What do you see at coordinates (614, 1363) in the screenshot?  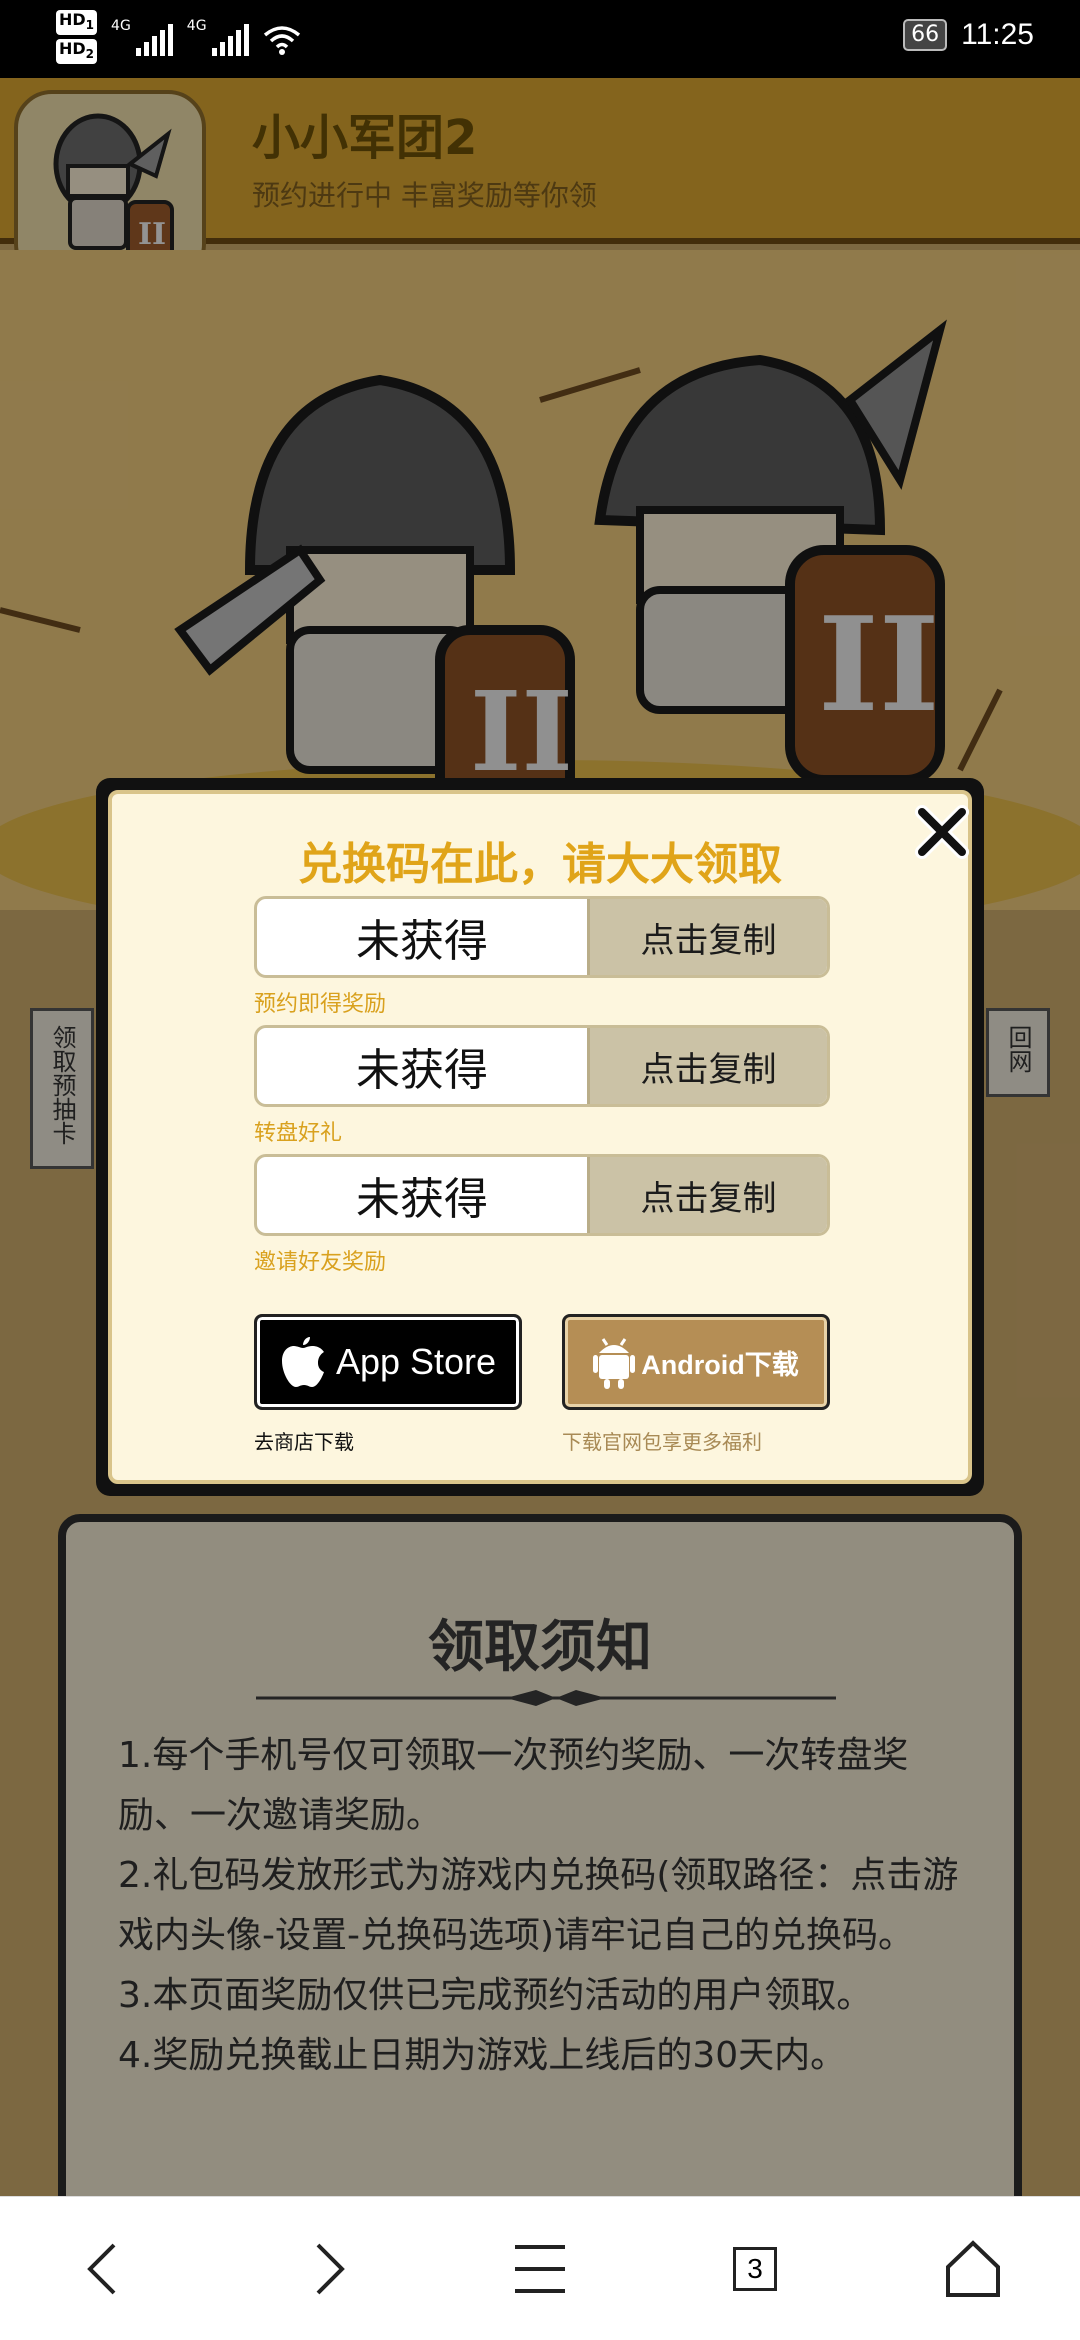 I see `android-icon` at bounding box center [614, 1363].